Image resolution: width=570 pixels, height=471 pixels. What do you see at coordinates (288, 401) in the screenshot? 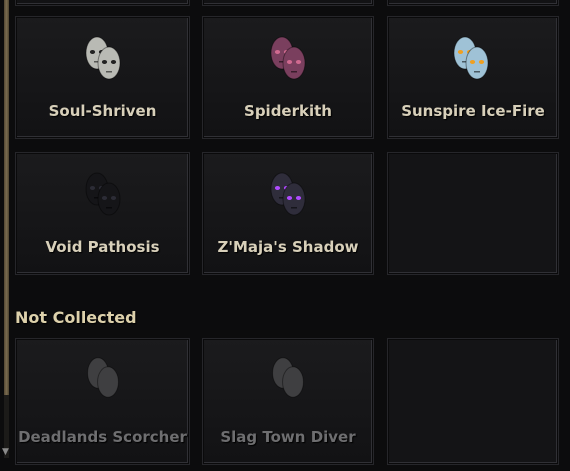
I see `collectible-tile-slag-town-diver: Slag Town Diver` at bounding box center [288, 401].